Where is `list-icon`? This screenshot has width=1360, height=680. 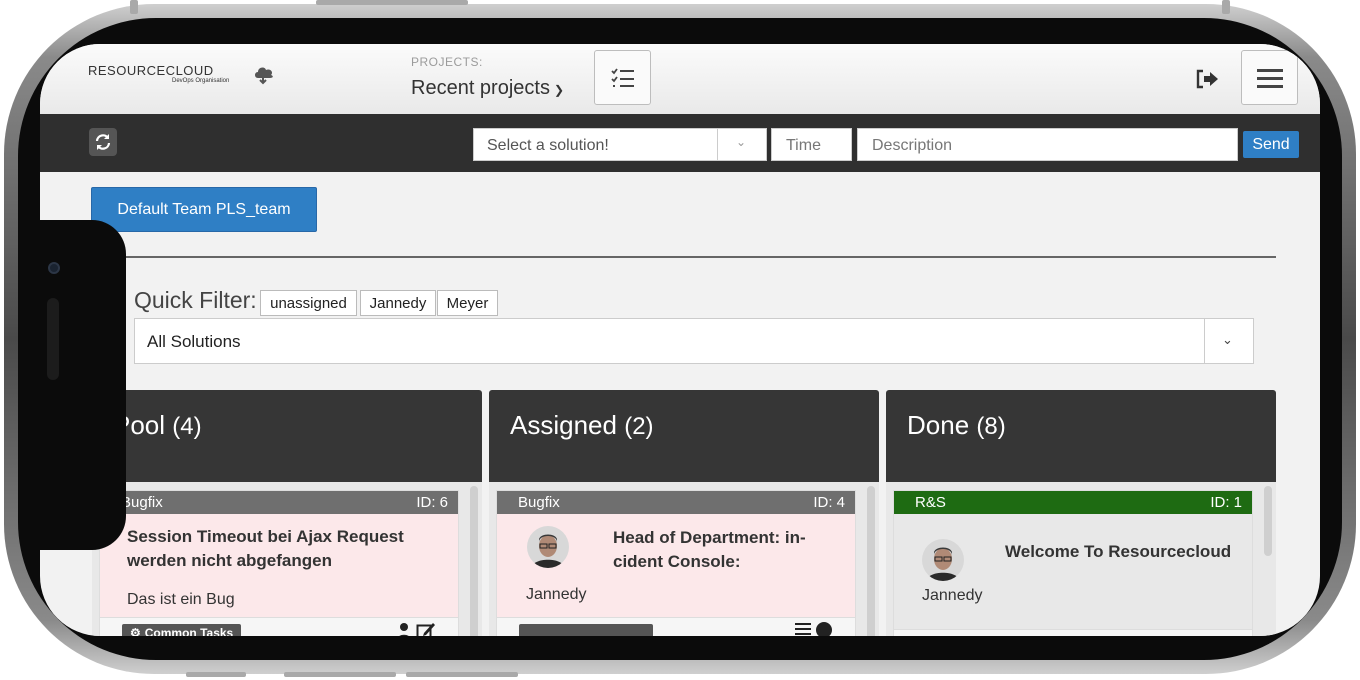
list-icon is located at coordinates (803, 629).